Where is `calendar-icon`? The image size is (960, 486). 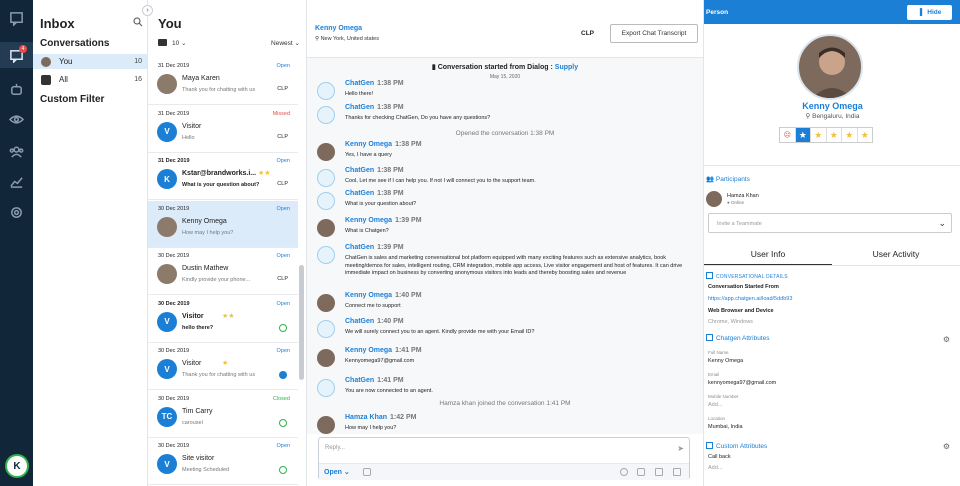 calendar-icon is located at coordinates (677, 472).